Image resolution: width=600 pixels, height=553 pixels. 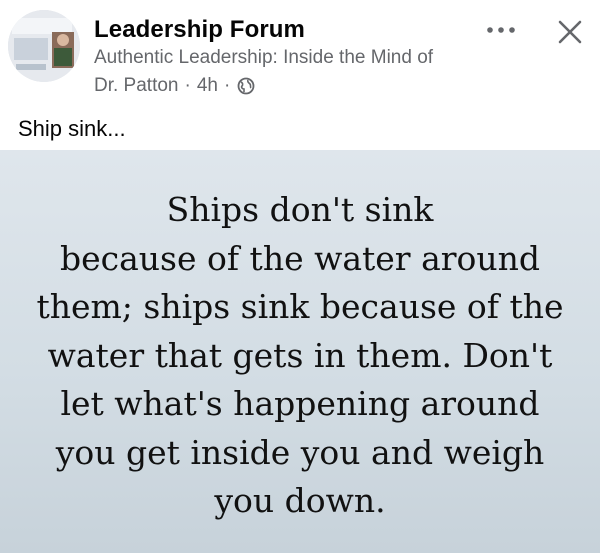 I want to click on close-icon, so click(x=570, y=32).